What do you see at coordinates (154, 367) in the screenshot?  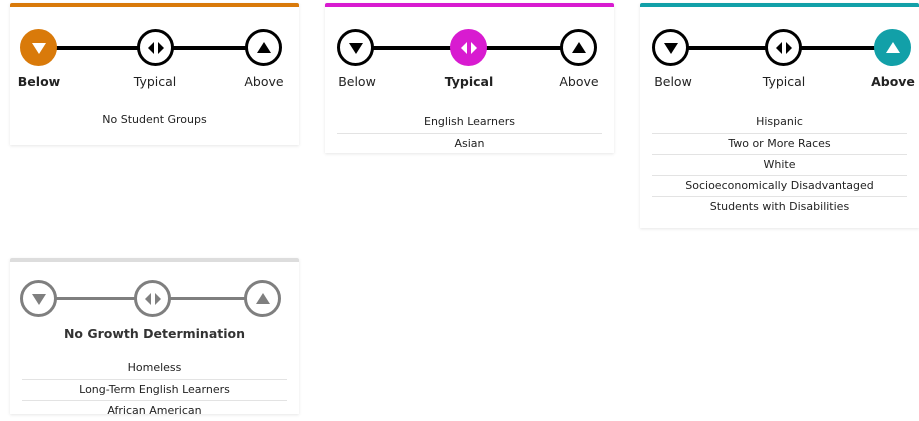 I see `list-item: Homeless` at bounding box center [154, 367].